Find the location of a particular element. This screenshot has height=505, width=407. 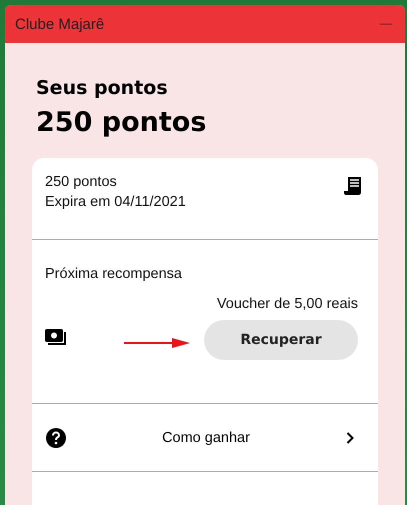

money-icon is located at coordinates (56, 338).